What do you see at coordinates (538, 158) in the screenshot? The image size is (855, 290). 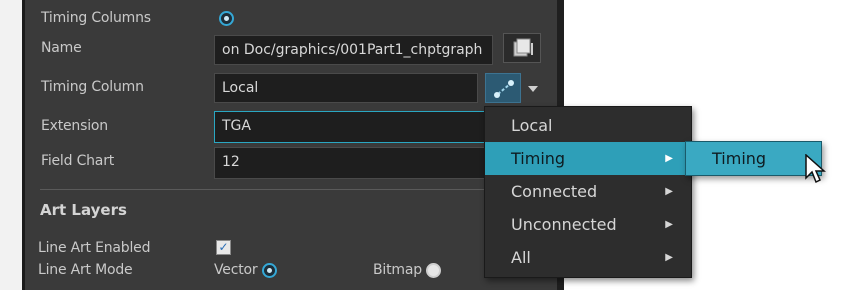 I see `menu-item-label: Timing` at bounding box center [538, 158].